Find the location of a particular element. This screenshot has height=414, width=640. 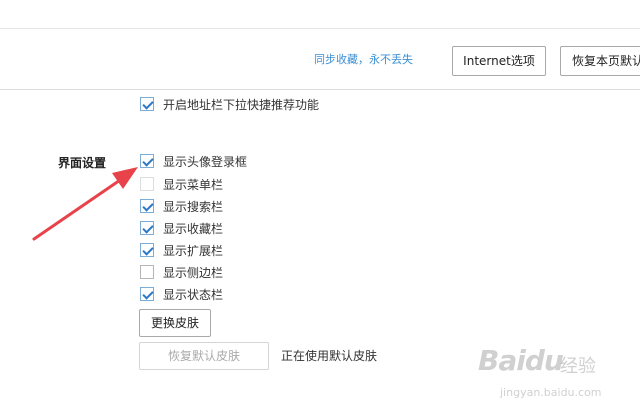

interface-settings-label: 界面设置 is located at coordinates (82, 163).